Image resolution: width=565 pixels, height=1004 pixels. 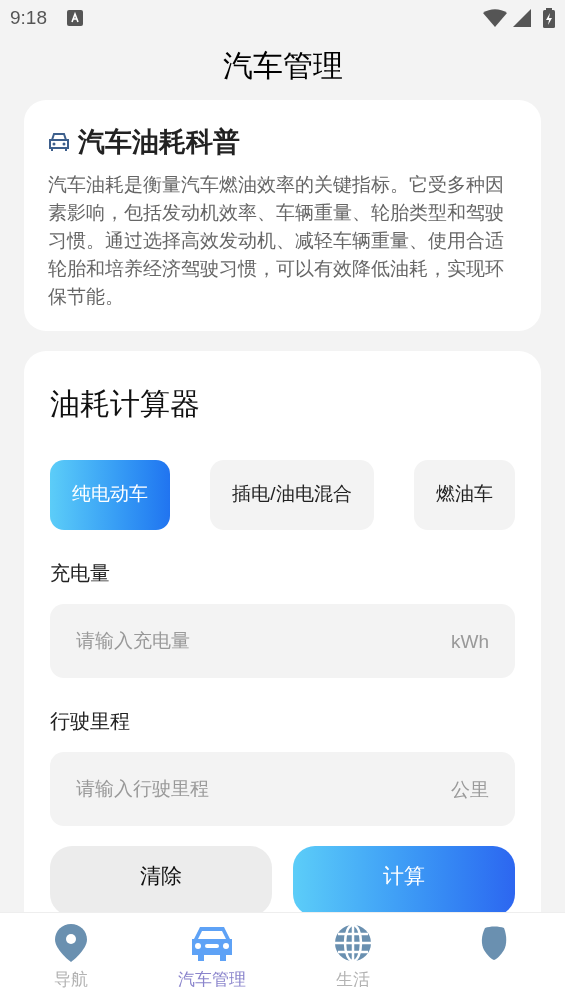 What do you see at coordinates (494, 943) in the screenshot?
I see `shield-icon` at bounding box center [494, 943].